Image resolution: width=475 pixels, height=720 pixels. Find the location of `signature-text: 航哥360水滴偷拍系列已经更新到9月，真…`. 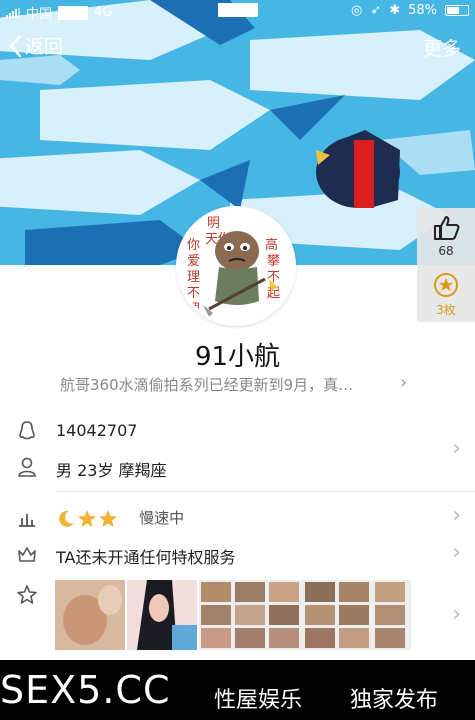

signature-text: 航哥360水滴偷拍系列已经更新到9月，真… is located at coordinates (225, 384).